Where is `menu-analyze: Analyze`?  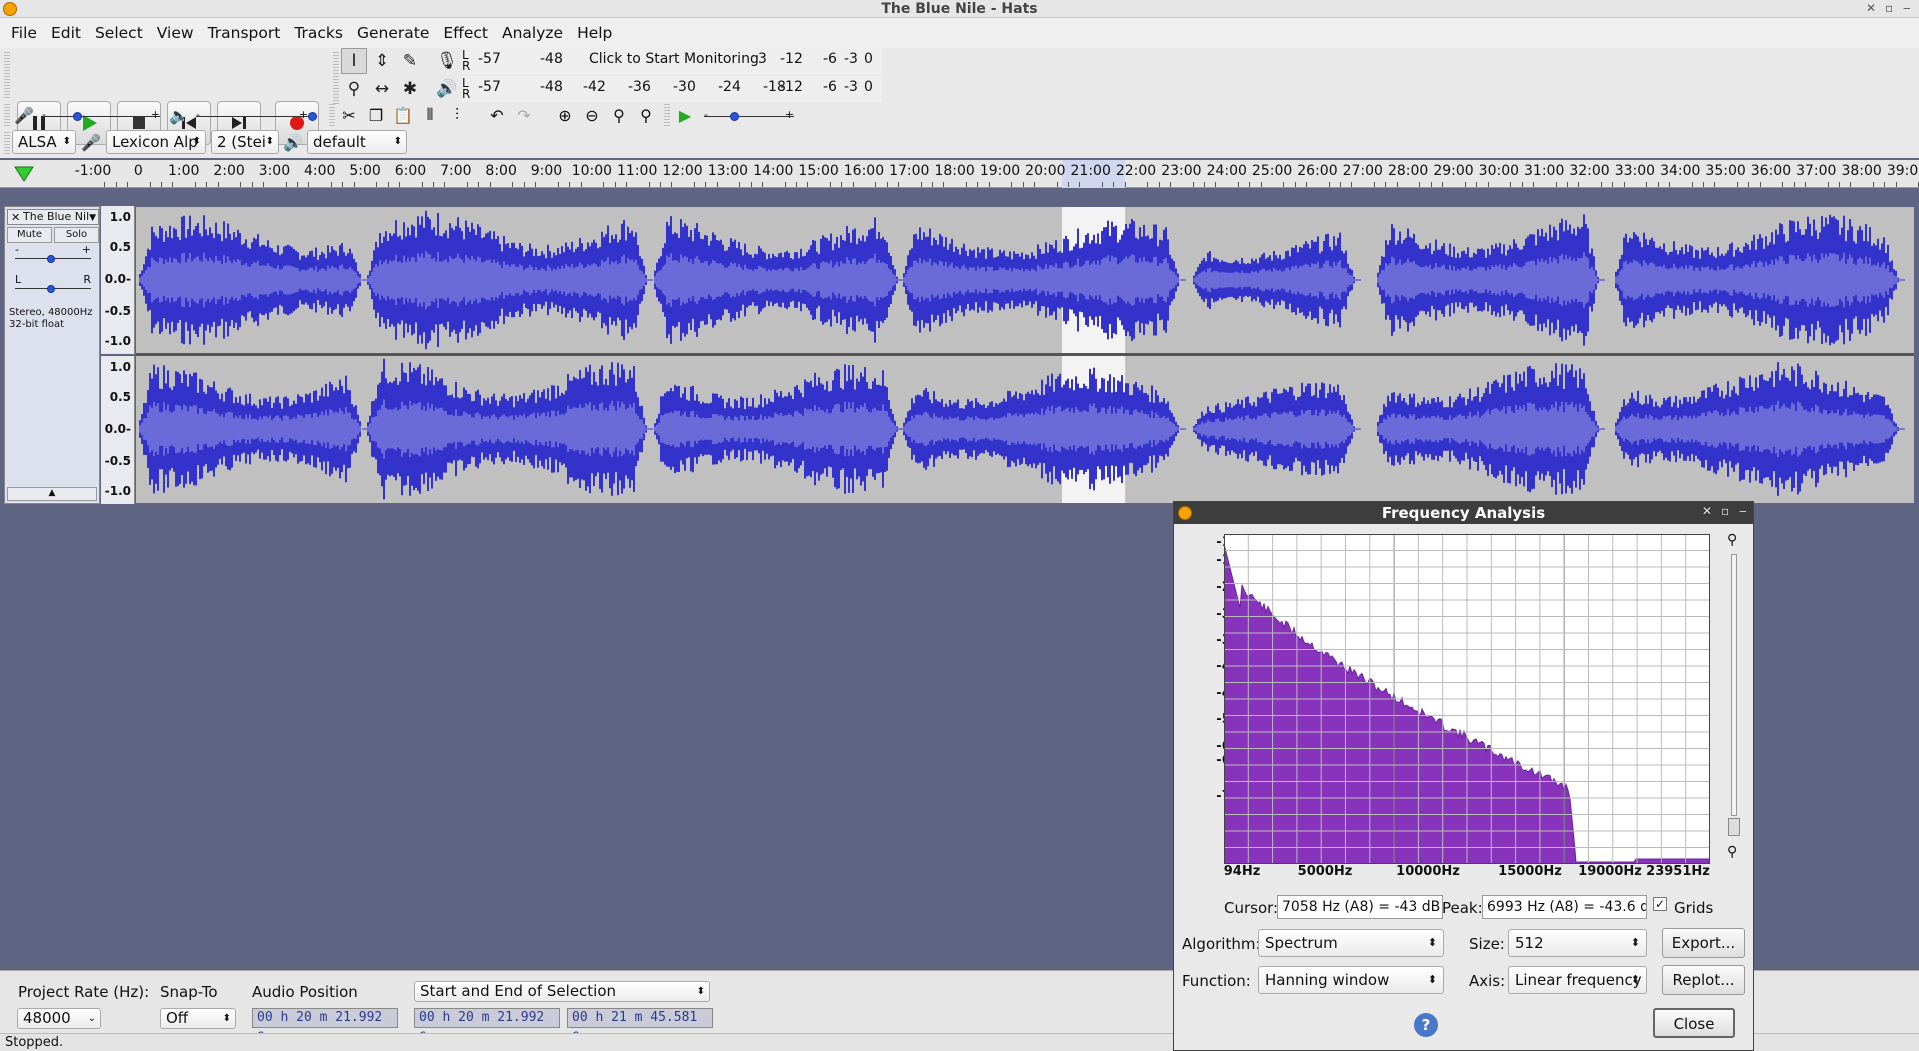 menu-analyze: Analyze is located at coordinates (532, 33).